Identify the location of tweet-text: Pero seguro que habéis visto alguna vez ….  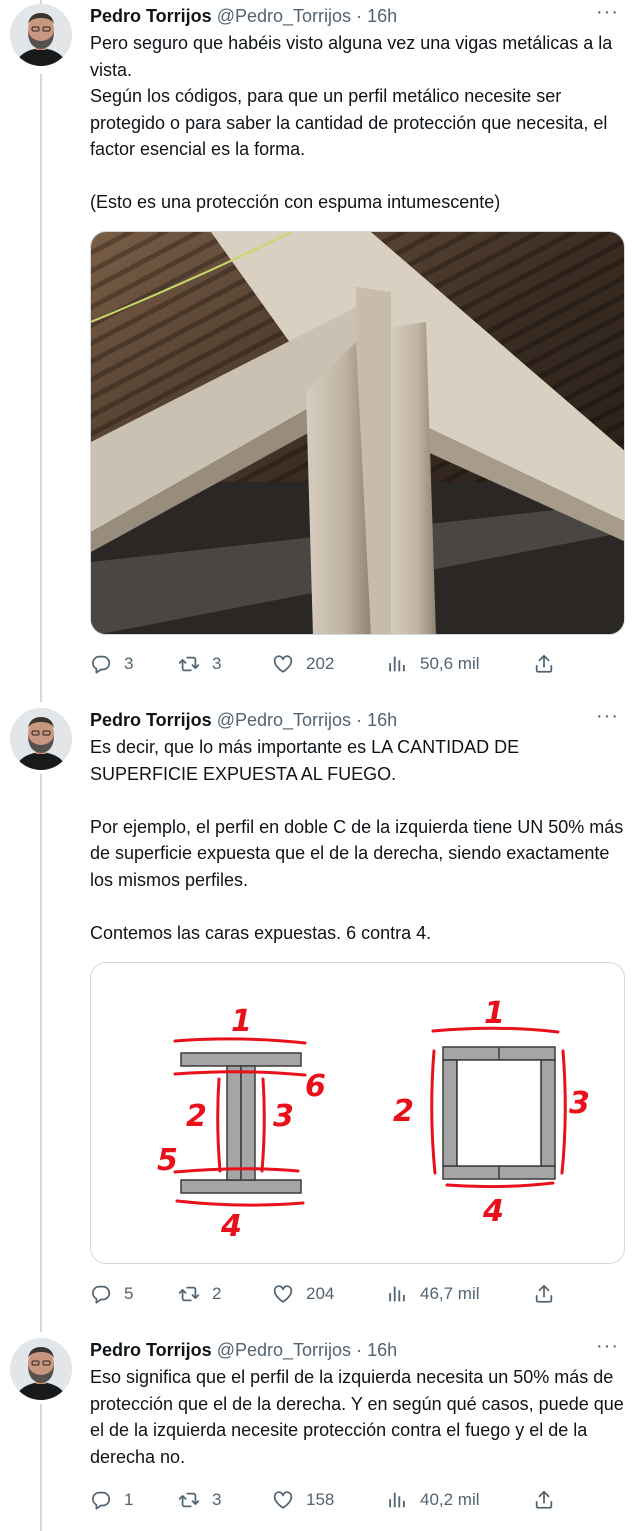
(351, 122).